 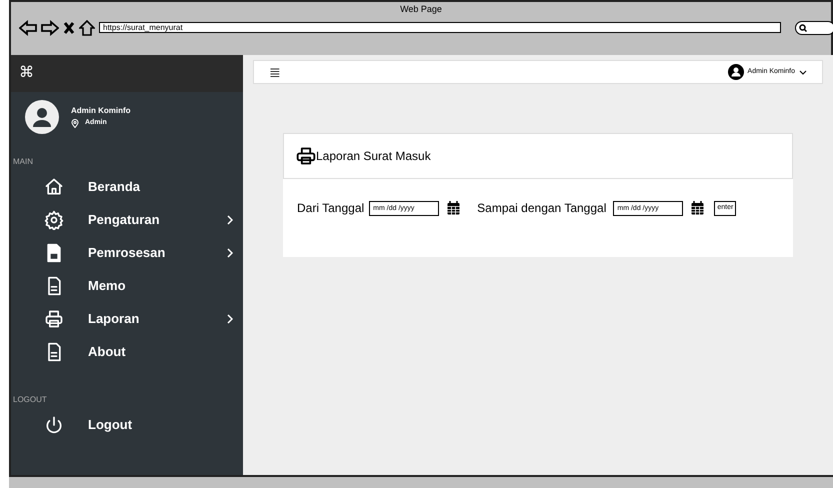 I want to click on sidebar-item: About, so click(x=127, y=351).